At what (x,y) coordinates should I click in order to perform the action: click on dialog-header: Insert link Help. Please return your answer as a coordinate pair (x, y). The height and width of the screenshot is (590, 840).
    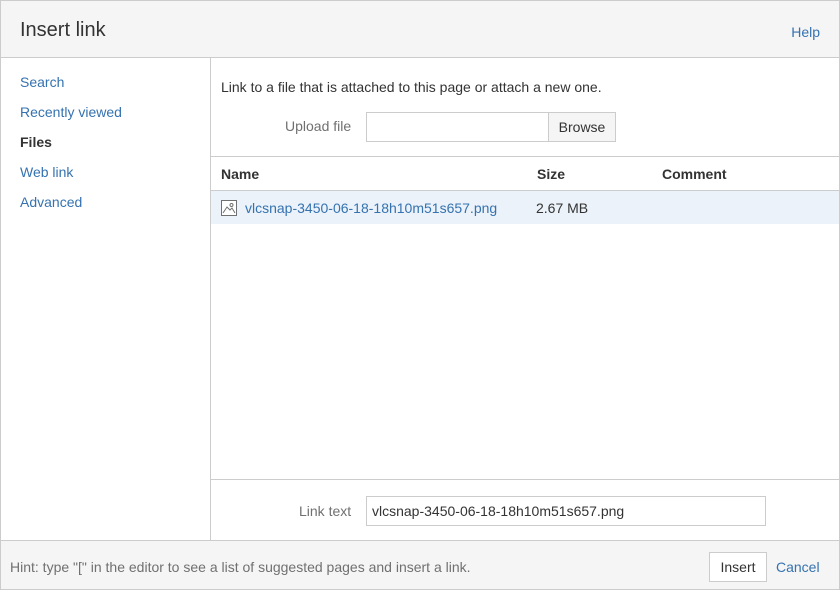
    Looking at the image, I should click on (420, 29).